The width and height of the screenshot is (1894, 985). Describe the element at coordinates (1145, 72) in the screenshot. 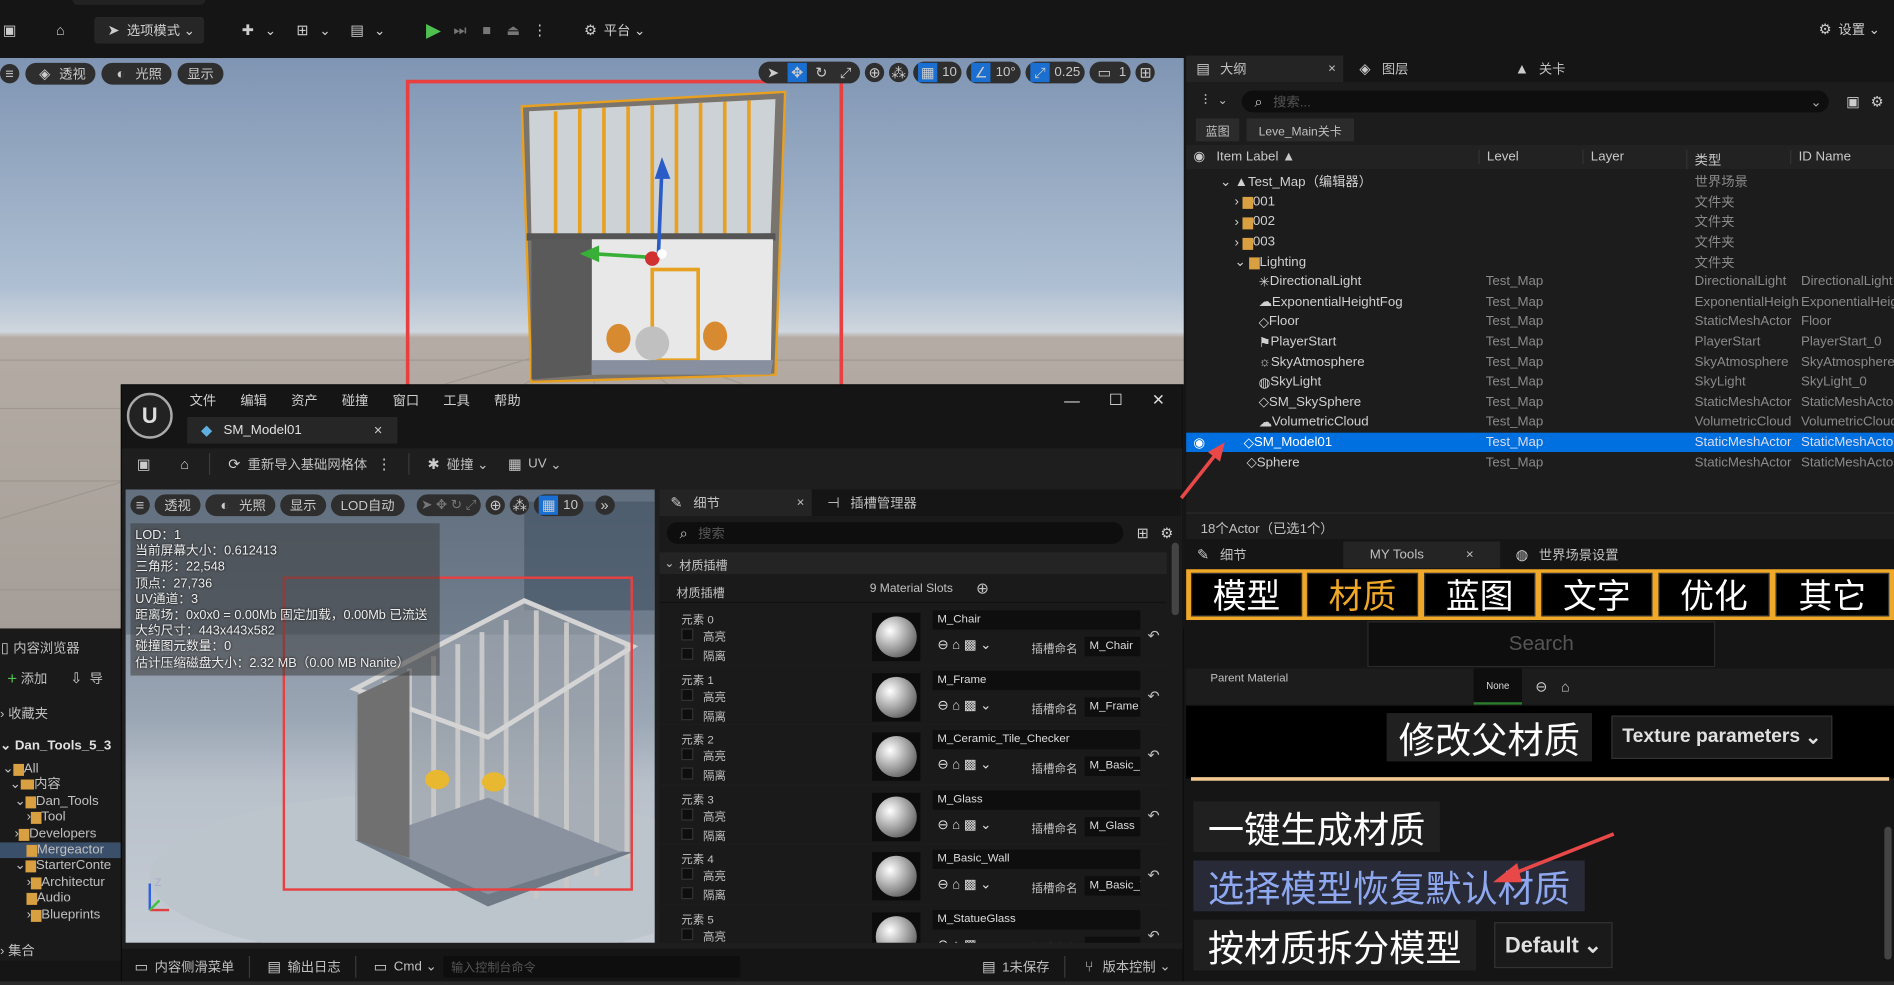

I see `layout-icon: ⊞` at that location.